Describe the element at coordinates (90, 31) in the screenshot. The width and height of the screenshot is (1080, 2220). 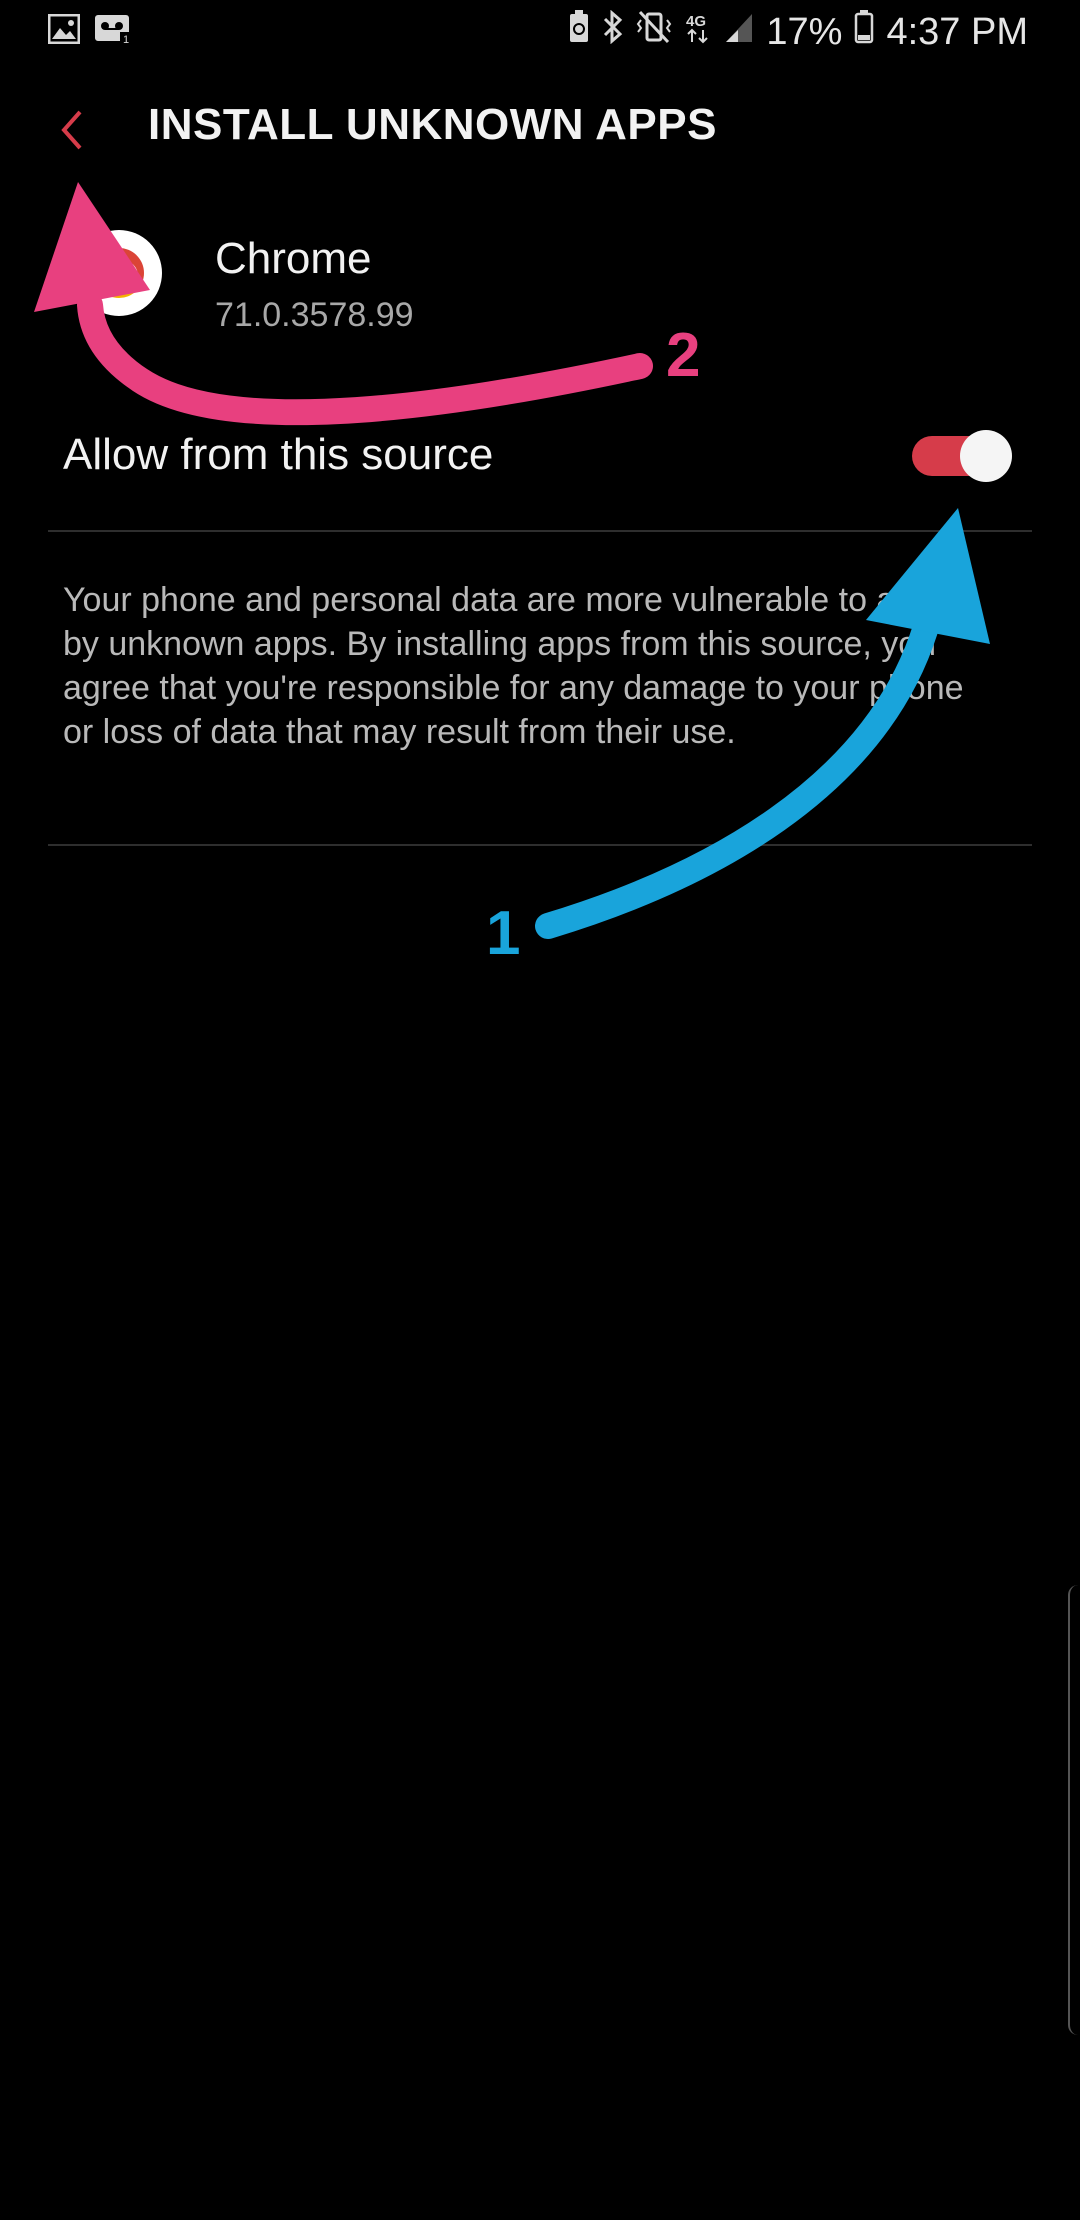
I see `status-left-icons: 1` at that location.